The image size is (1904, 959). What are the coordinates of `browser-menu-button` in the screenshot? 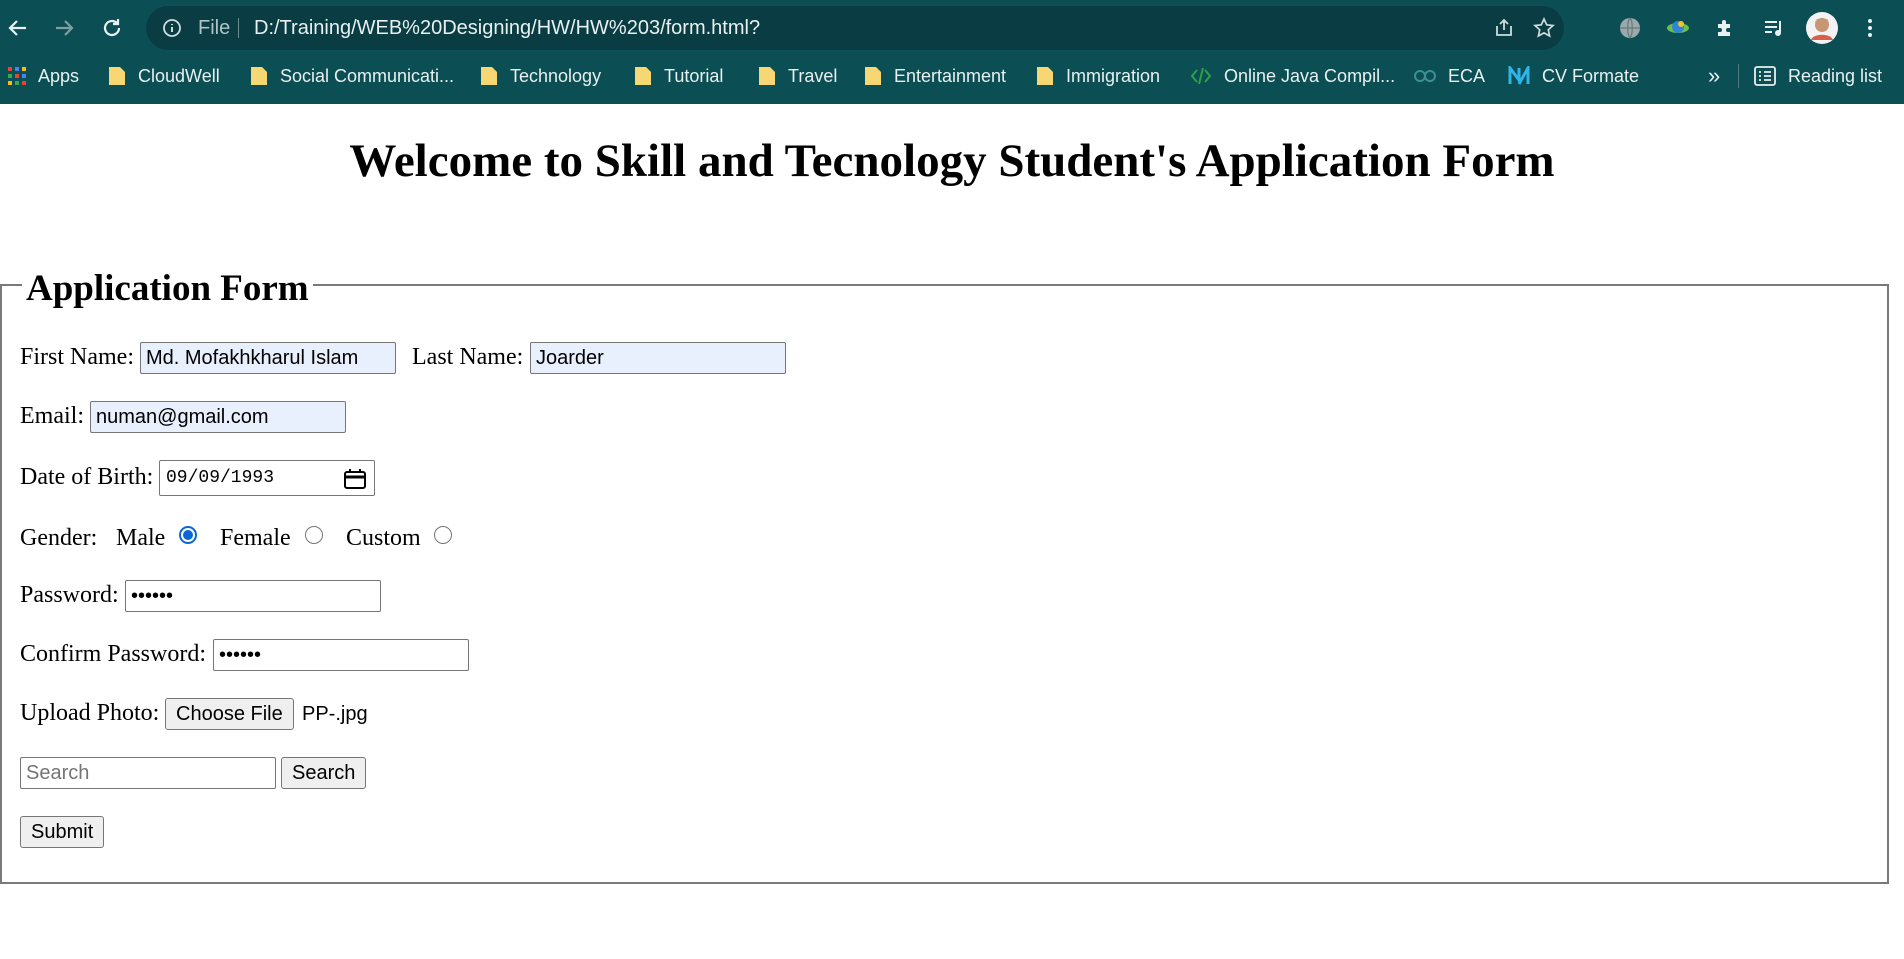 It's located at (1870, 28).